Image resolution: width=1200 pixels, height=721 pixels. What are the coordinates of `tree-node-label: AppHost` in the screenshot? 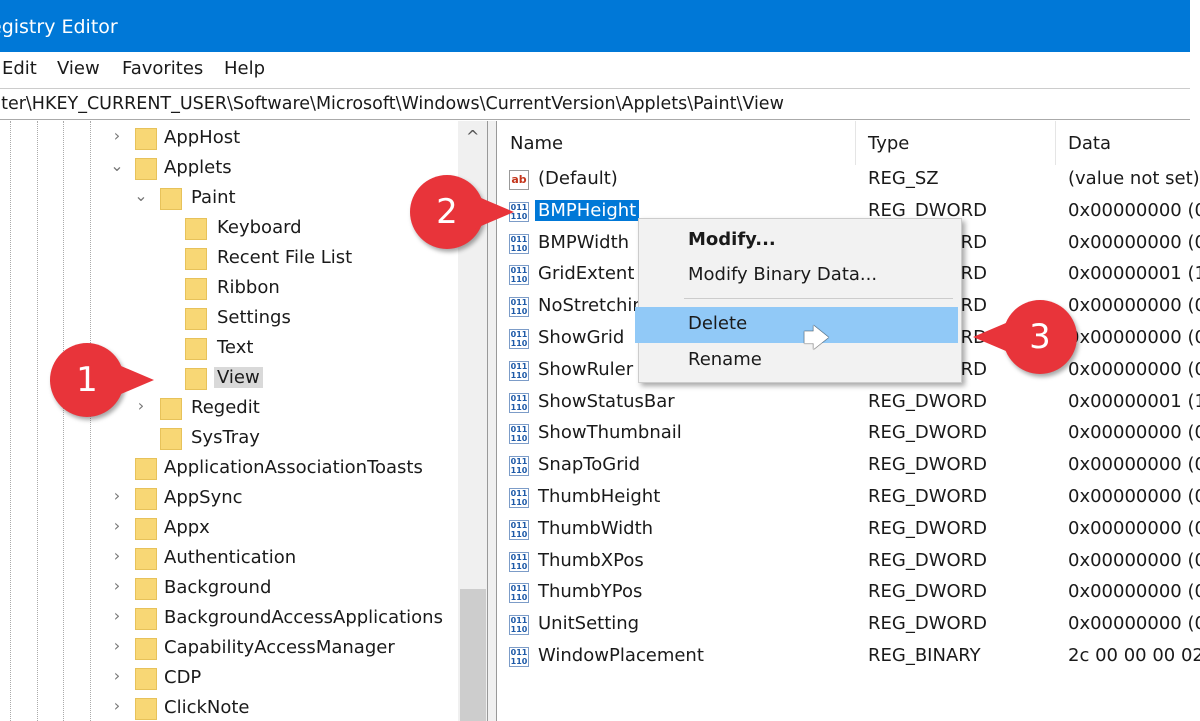 It's located at (202, 137).